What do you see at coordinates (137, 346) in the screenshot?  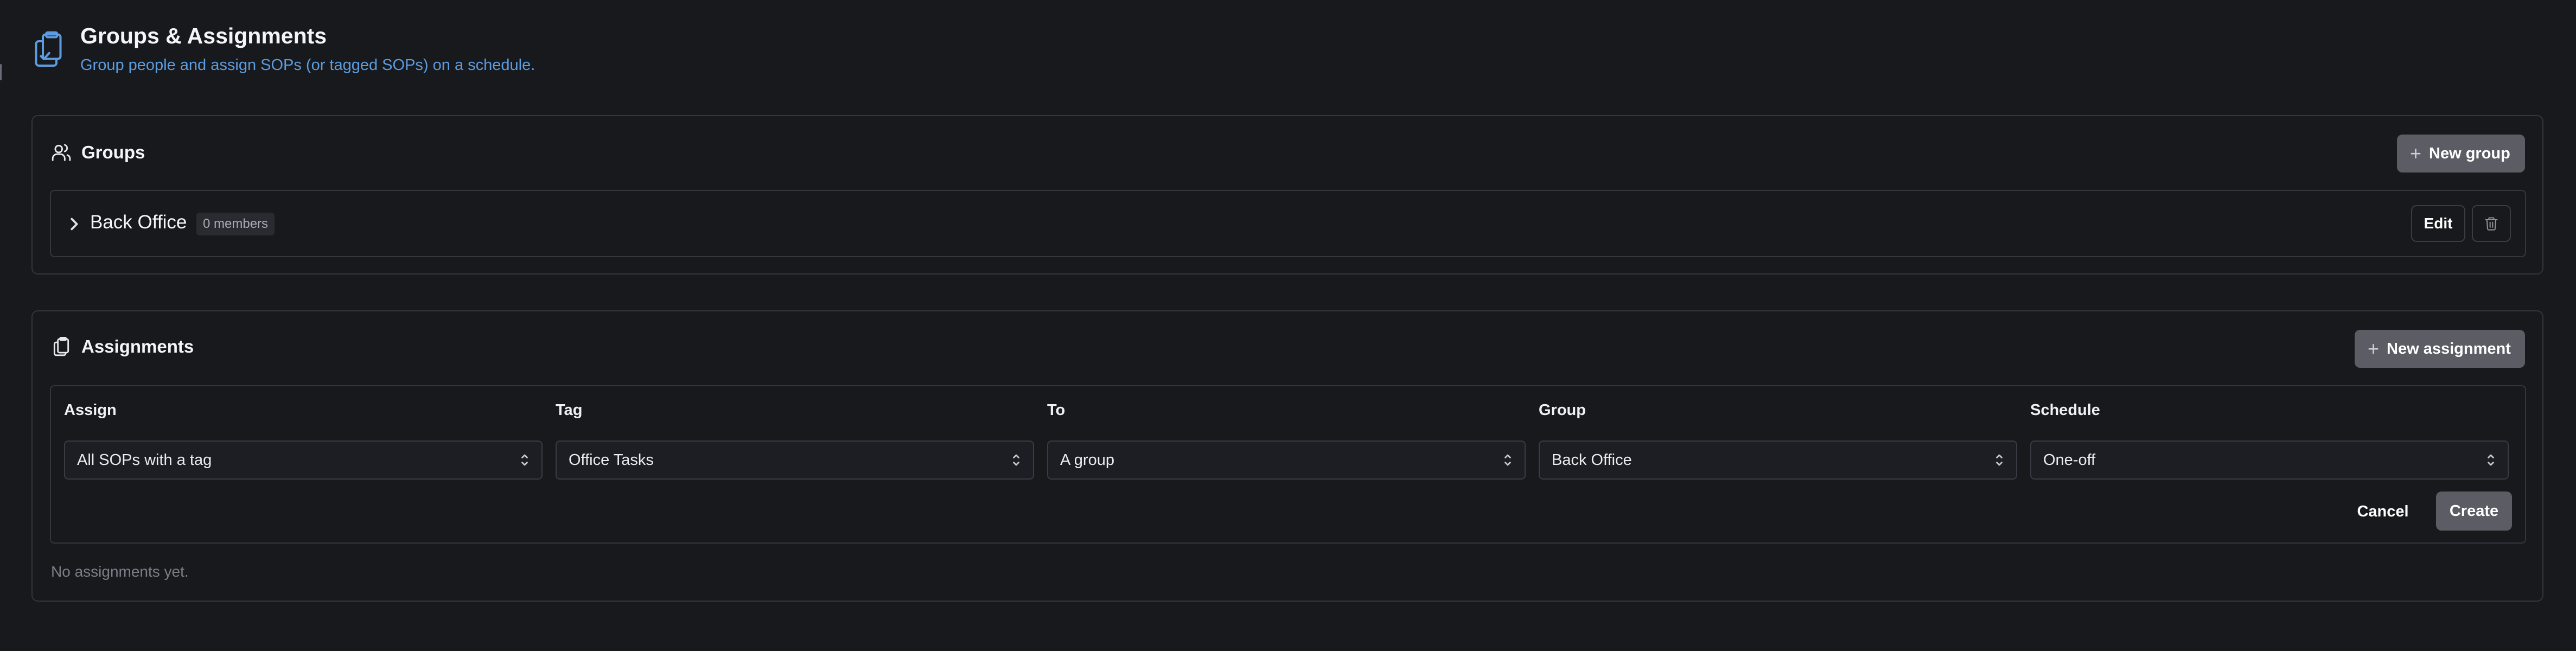 I see `assignments-title: Assignments` at bounding box center [137, 346].